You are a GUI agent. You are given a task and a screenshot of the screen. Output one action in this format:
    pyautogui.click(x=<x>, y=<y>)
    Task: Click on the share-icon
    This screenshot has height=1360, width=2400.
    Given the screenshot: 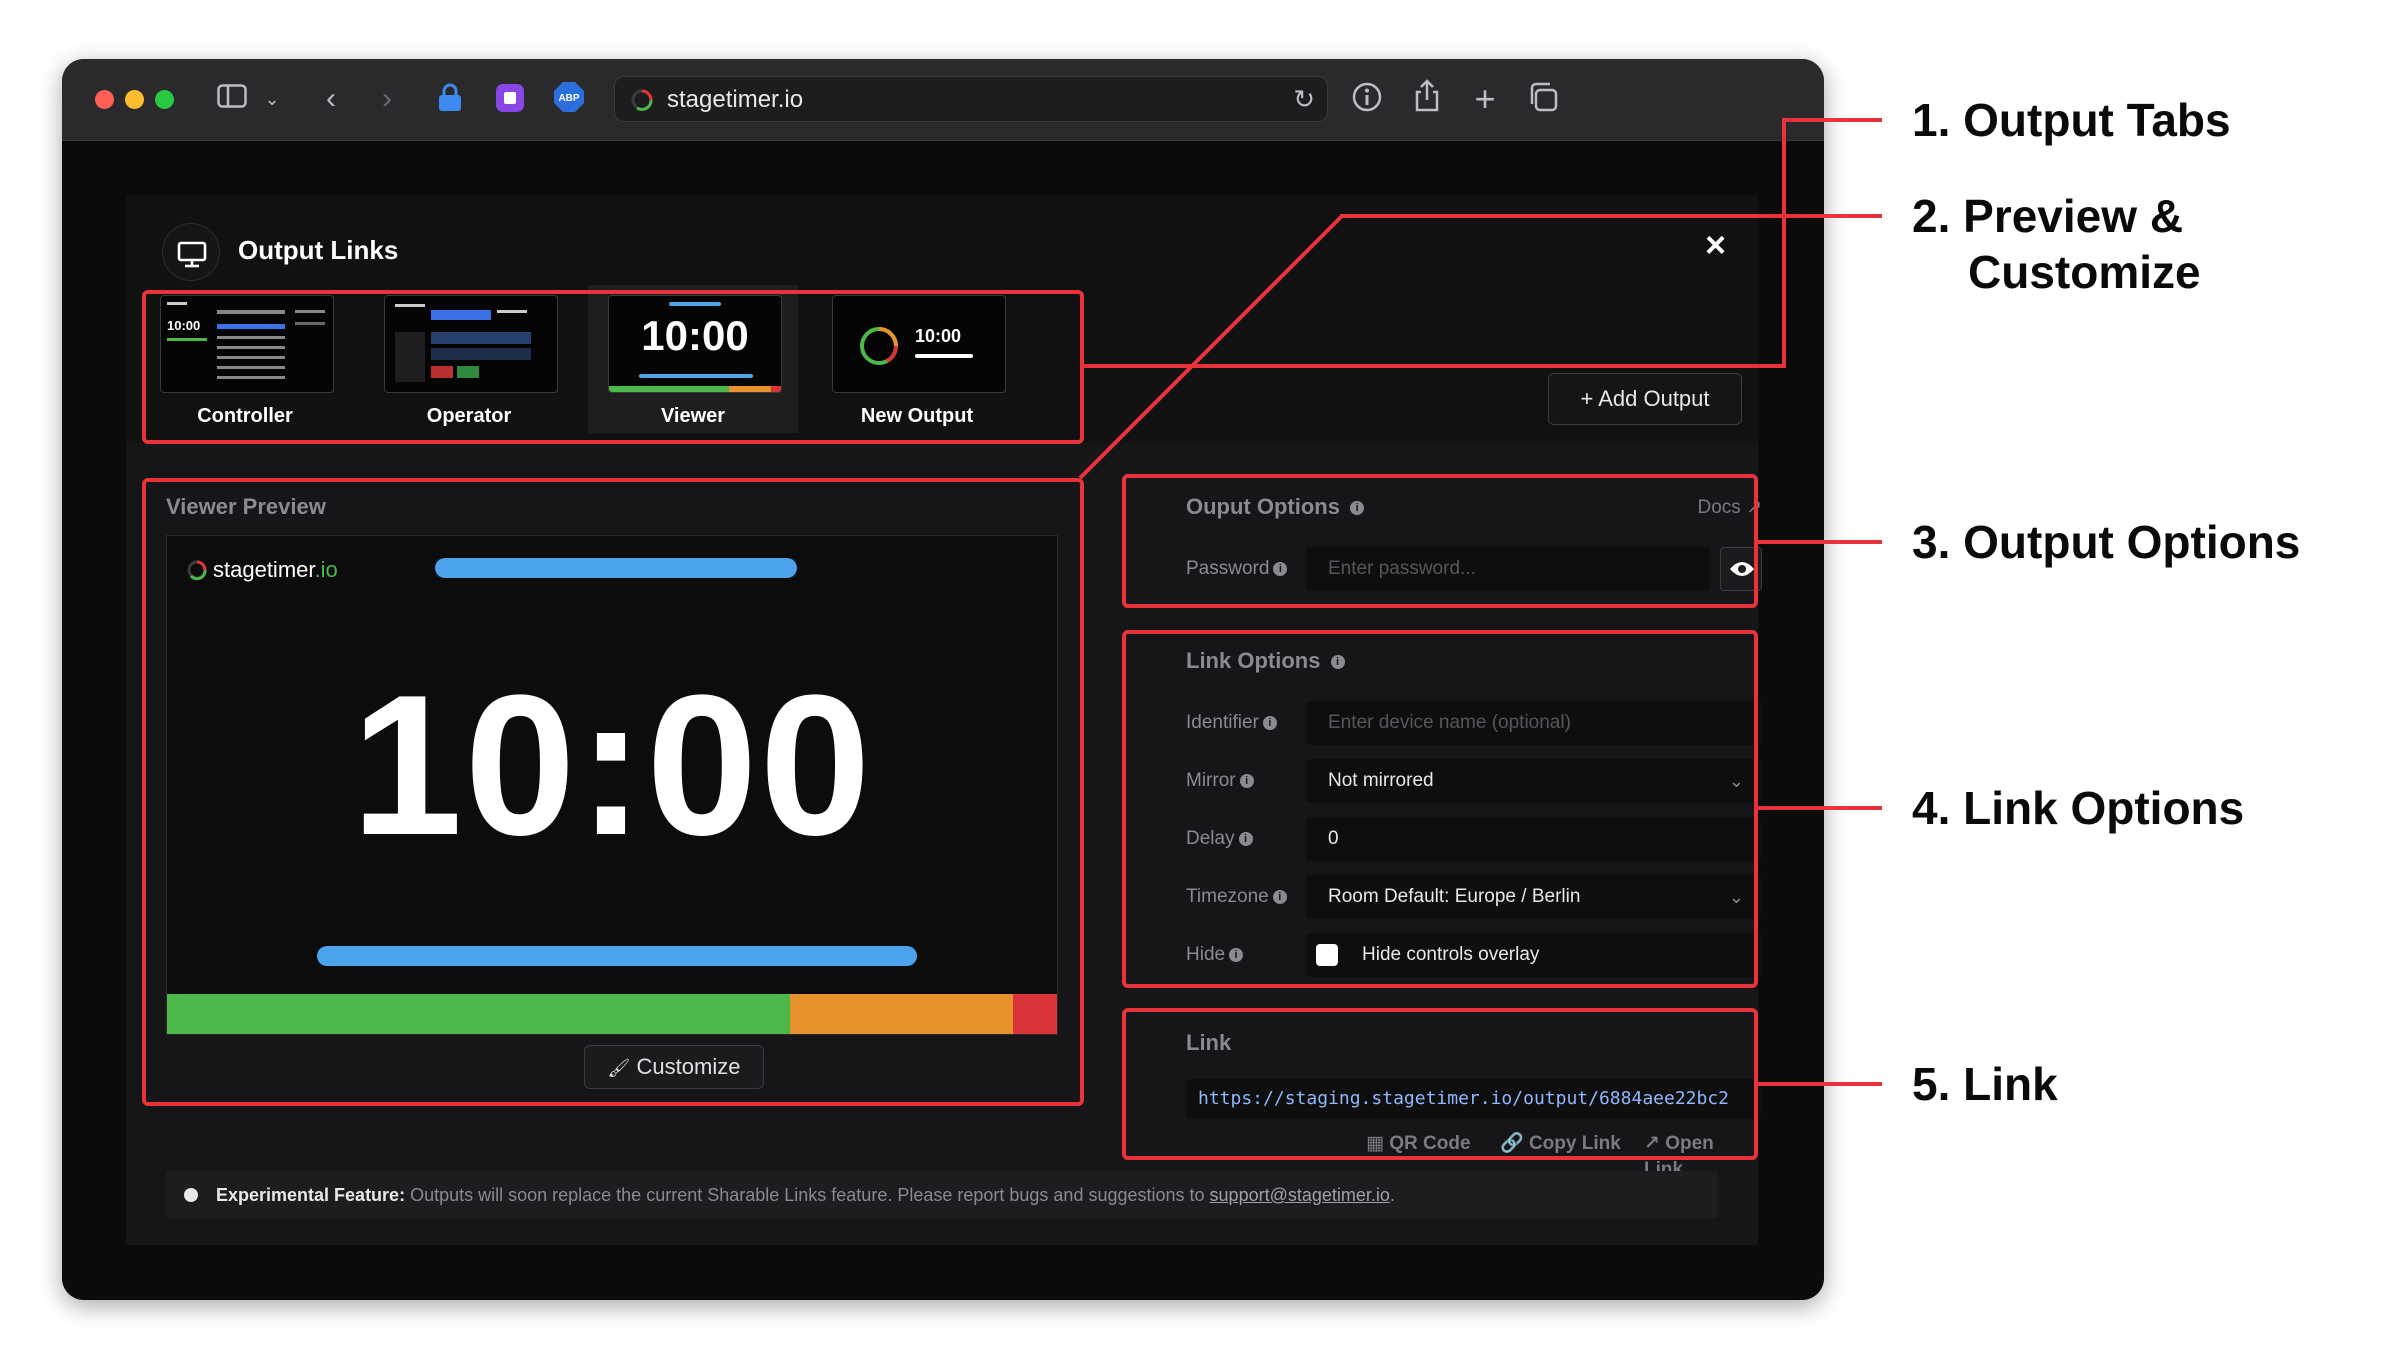 What is the action you would take?
    pyautogui.click(x=1427, y=99)
    